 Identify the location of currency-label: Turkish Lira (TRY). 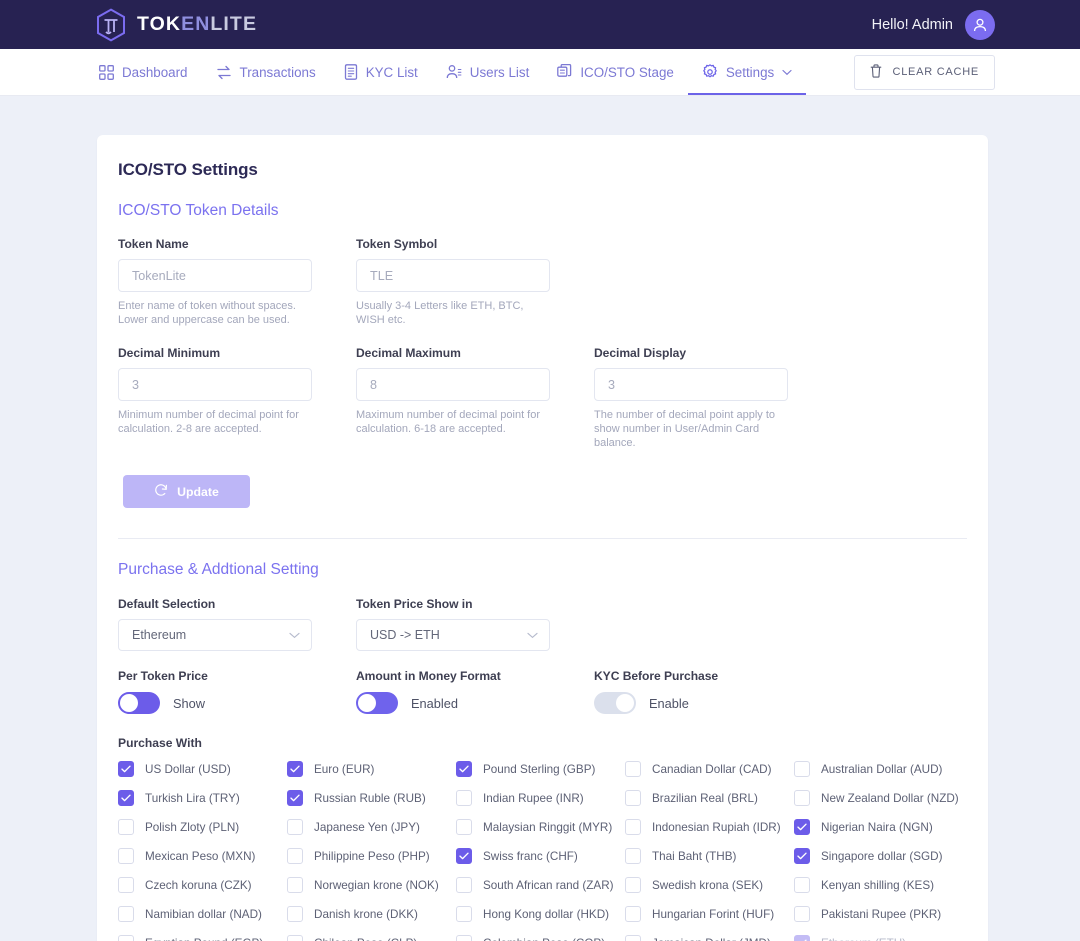
(192, 798).